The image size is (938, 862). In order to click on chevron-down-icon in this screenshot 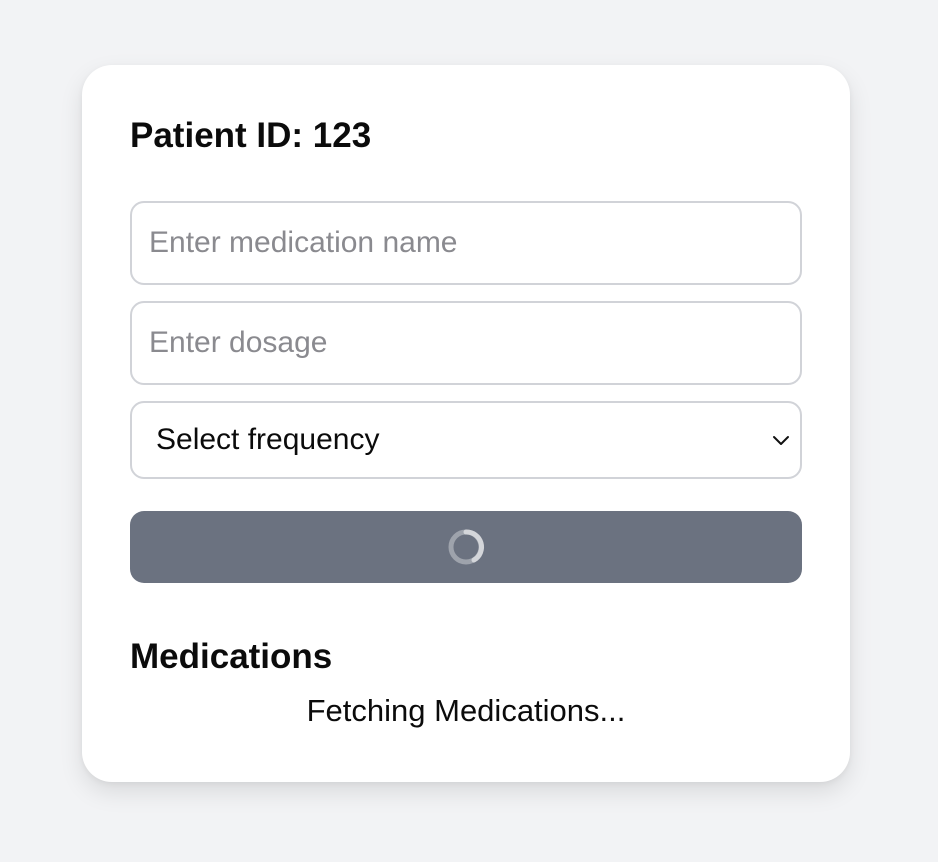, I will do `click(781, 440)`.